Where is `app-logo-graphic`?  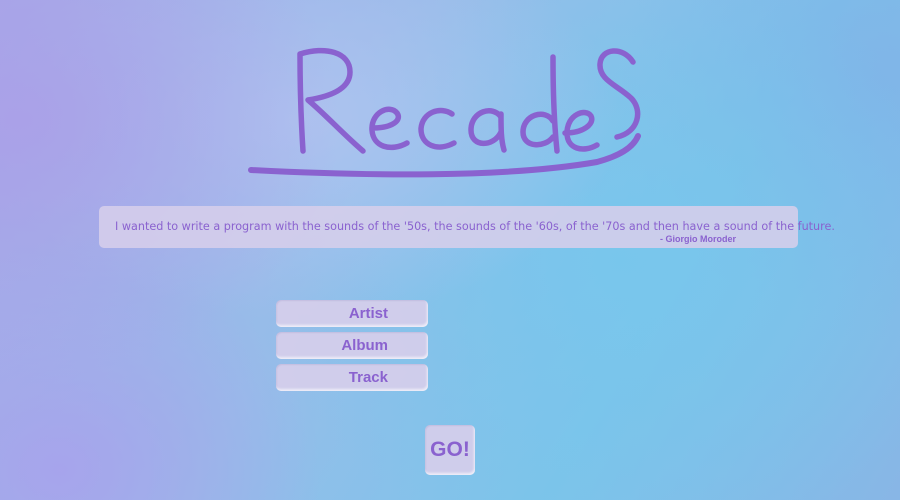
app-logo-graphic is located at coordinates (444, 112).